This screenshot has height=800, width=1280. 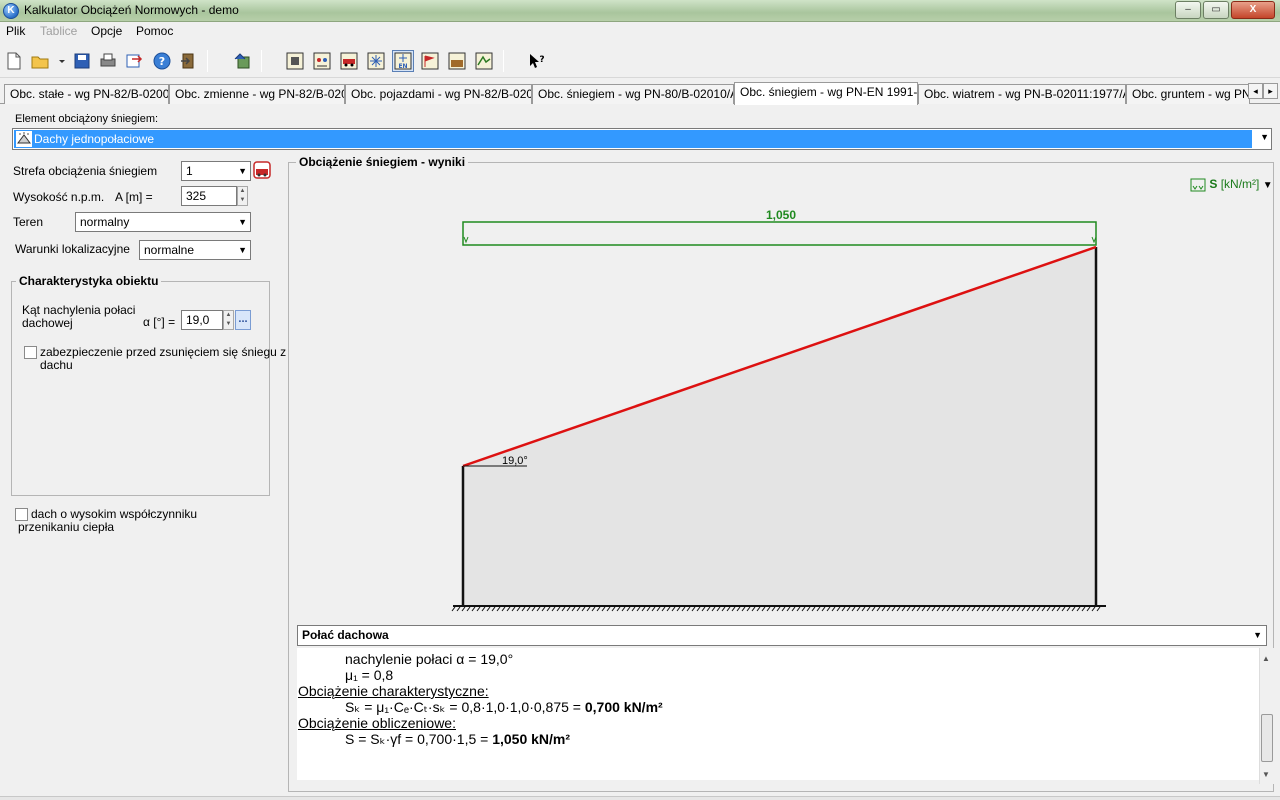 I want to click on snow-load-value: 1,050, so click(x=781, y=215).